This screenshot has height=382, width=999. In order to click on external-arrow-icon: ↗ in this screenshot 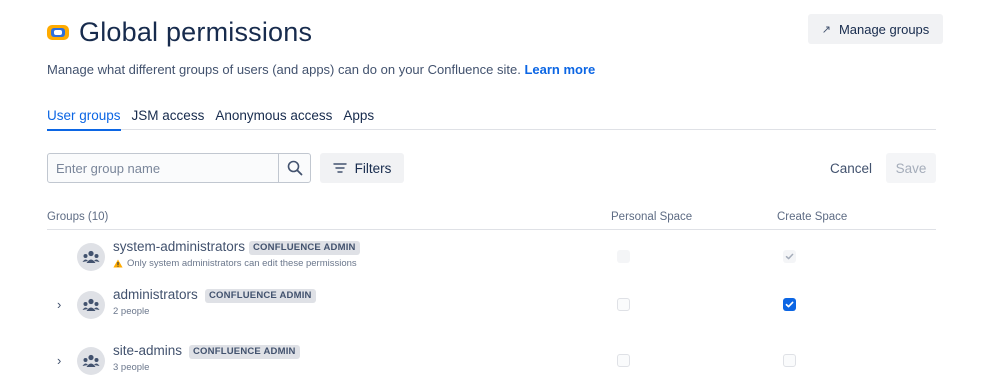, I will do `click(826, 29)`.